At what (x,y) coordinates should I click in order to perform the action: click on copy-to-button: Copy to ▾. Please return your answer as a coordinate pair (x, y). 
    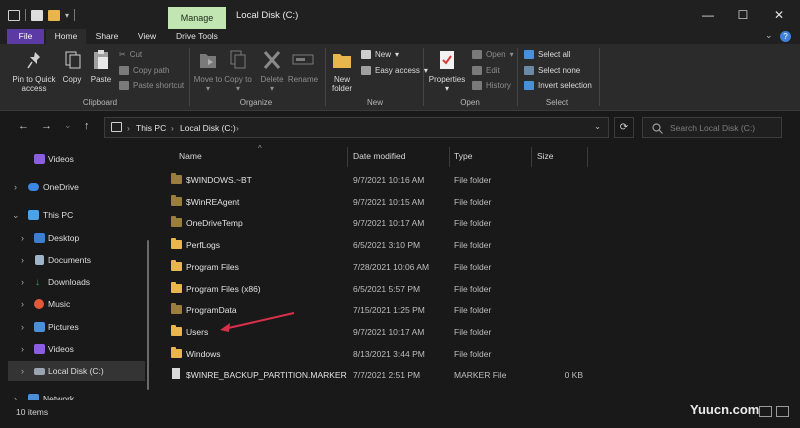
    Looking at the image, I should click on (238, 84).